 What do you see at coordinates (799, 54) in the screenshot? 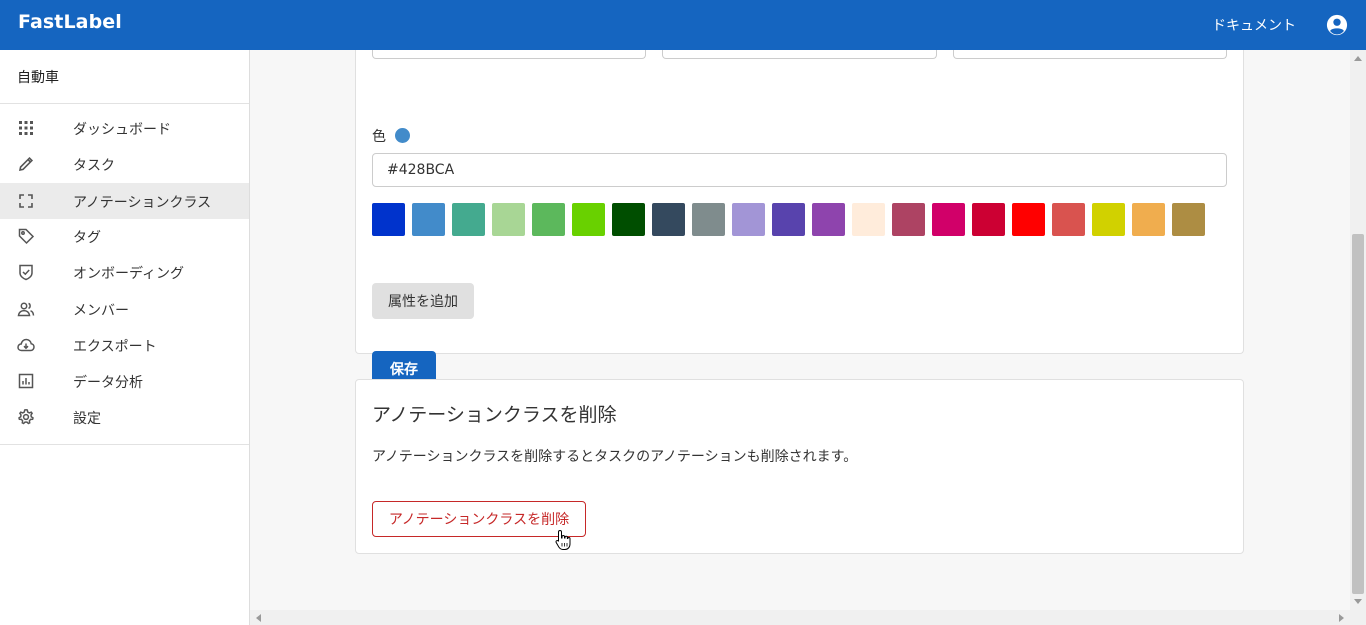
I see `value-input-partial` at bounding box center [799, 54].